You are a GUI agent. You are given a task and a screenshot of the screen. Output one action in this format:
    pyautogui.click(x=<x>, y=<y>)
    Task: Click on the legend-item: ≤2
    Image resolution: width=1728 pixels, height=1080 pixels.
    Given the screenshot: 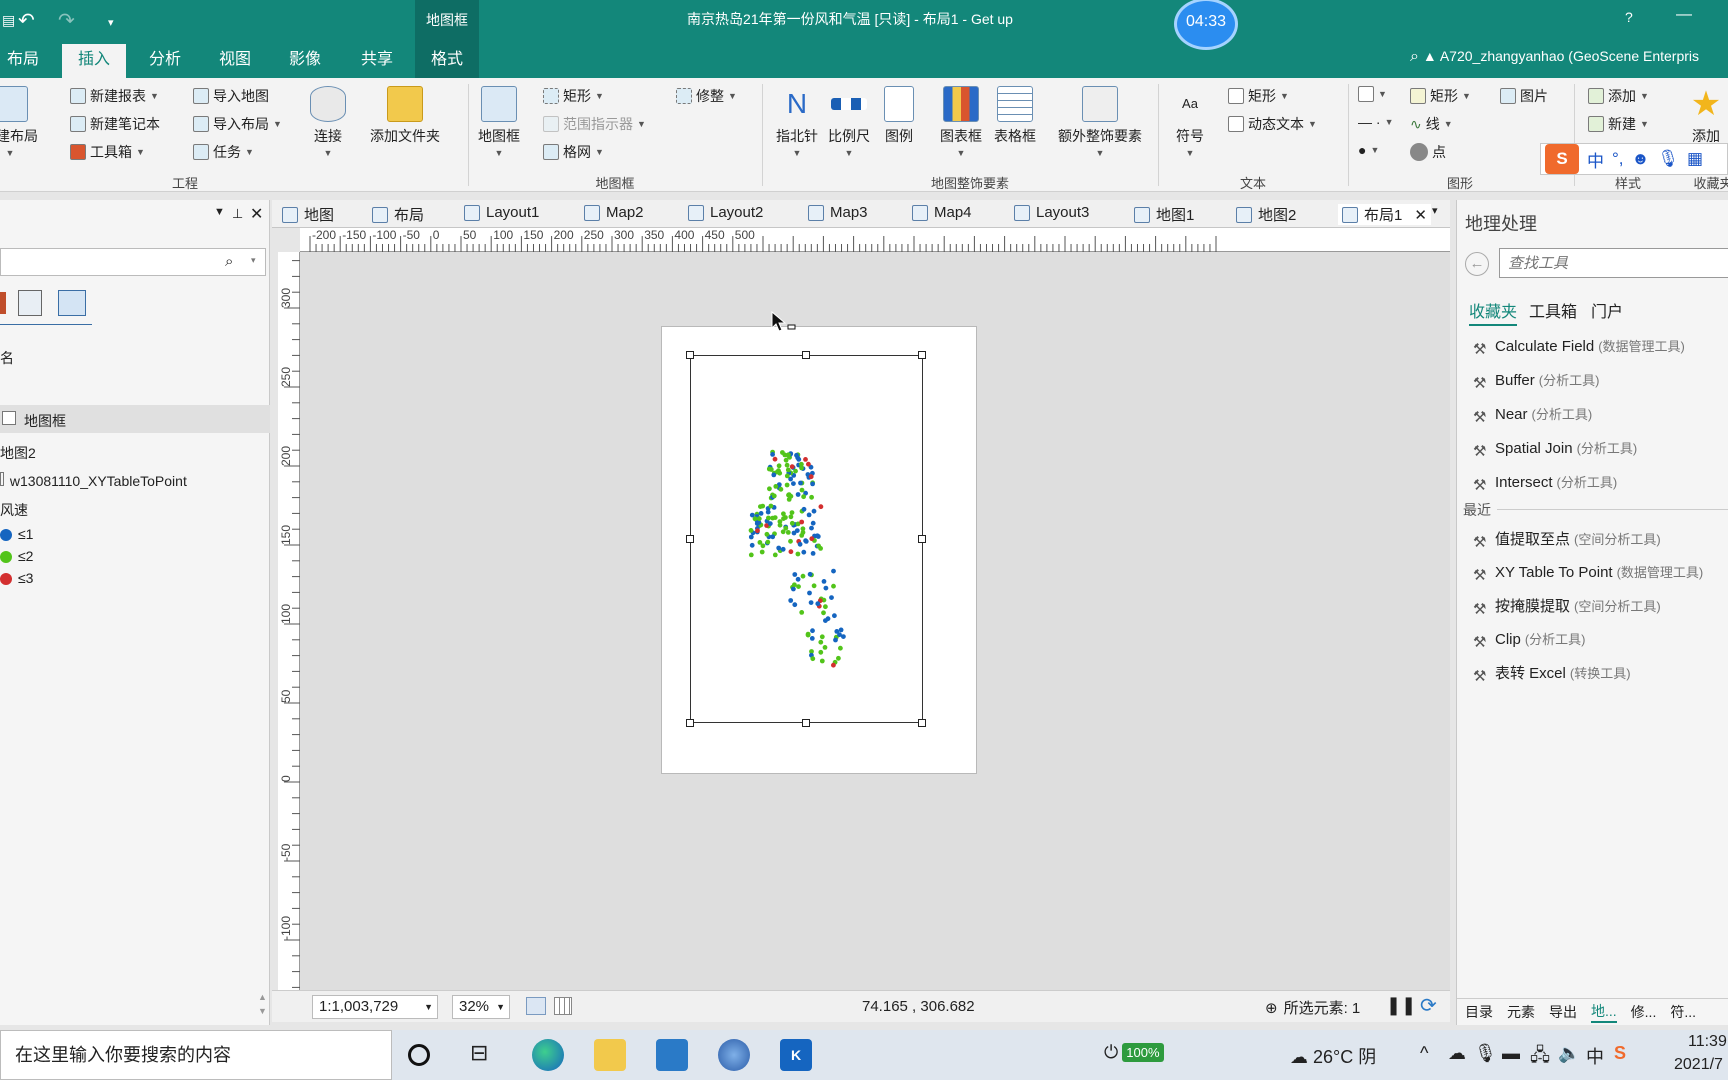 What is the action you would take?
    pyautogui.click(x=16, y=556)
    